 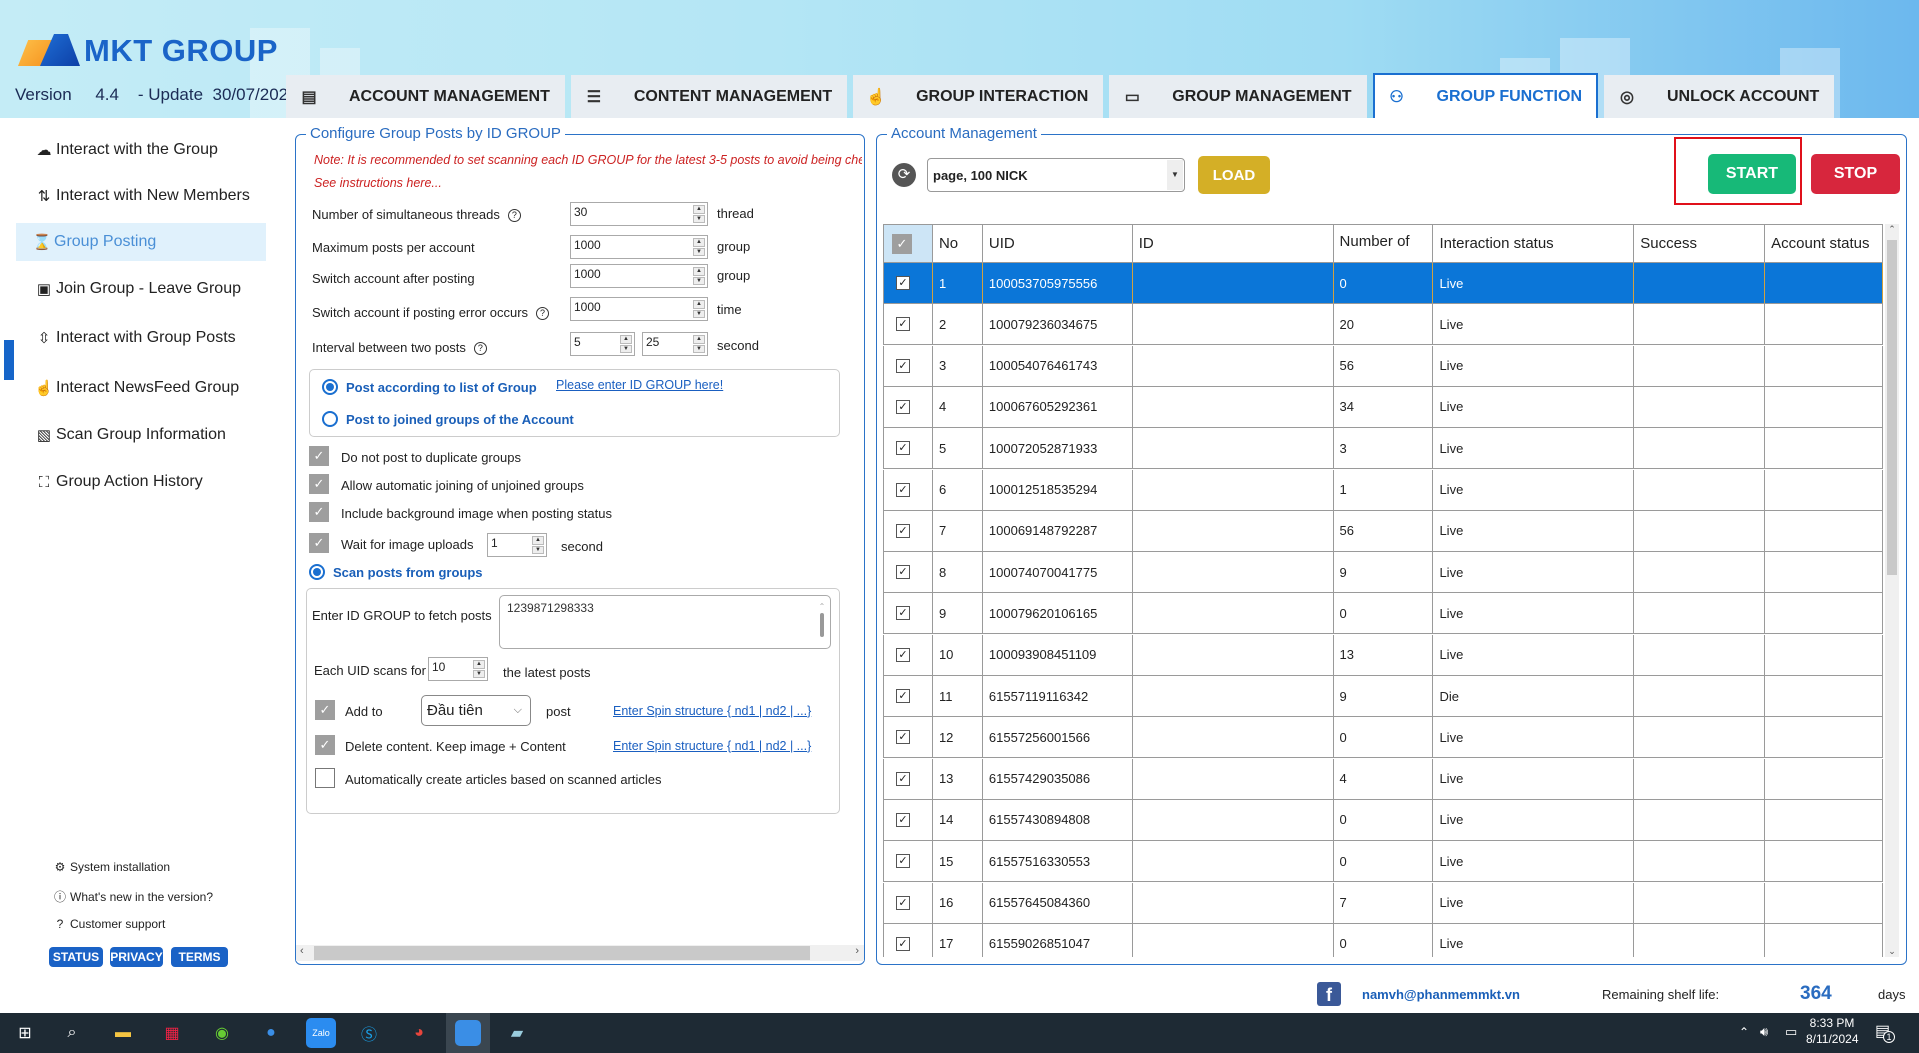 What do you see at coordinates (142, 289) in the screenshot?
I see `sidebar-item-join-leave: ▣ Join Group - Leave Group` at bounding box center [142, 289].